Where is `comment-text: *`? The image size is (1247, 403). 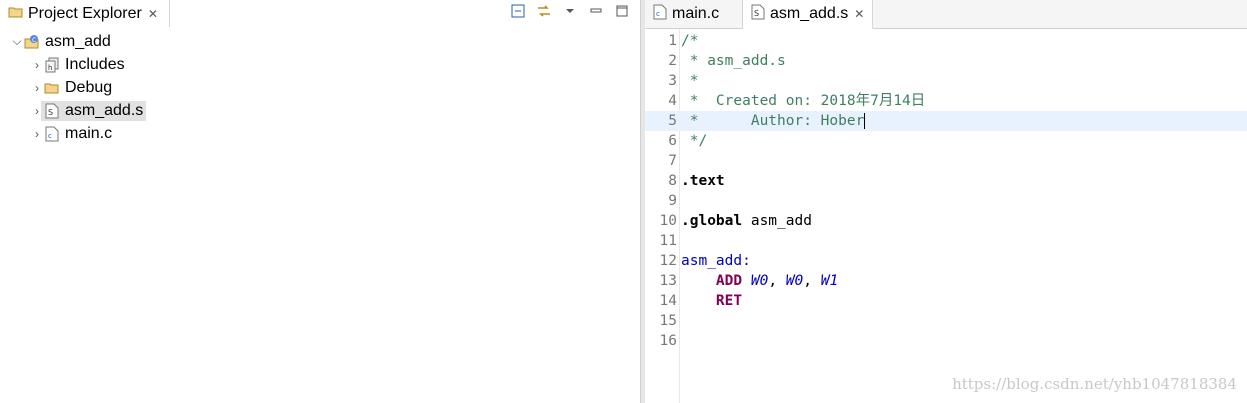
comment-text: * is located at coordinates (690, 81).